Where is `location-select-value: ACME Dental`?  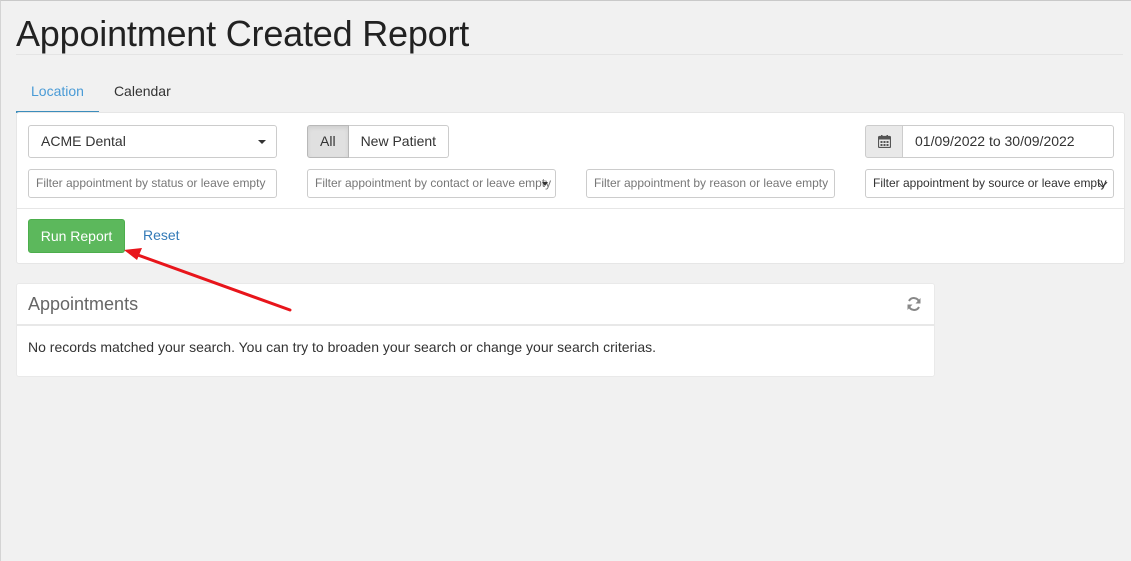
location-select-value: ACME Dental is located at coordinates (83, 141).